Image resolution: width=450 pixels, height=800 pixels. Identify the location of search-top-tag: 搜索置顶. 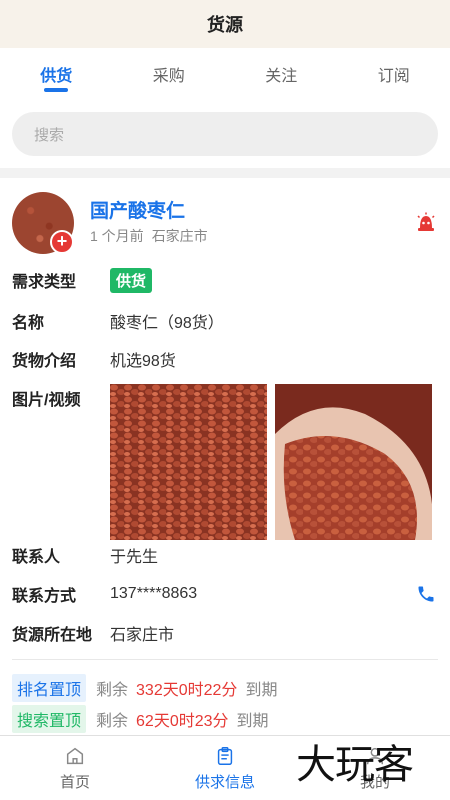
(49, 719).